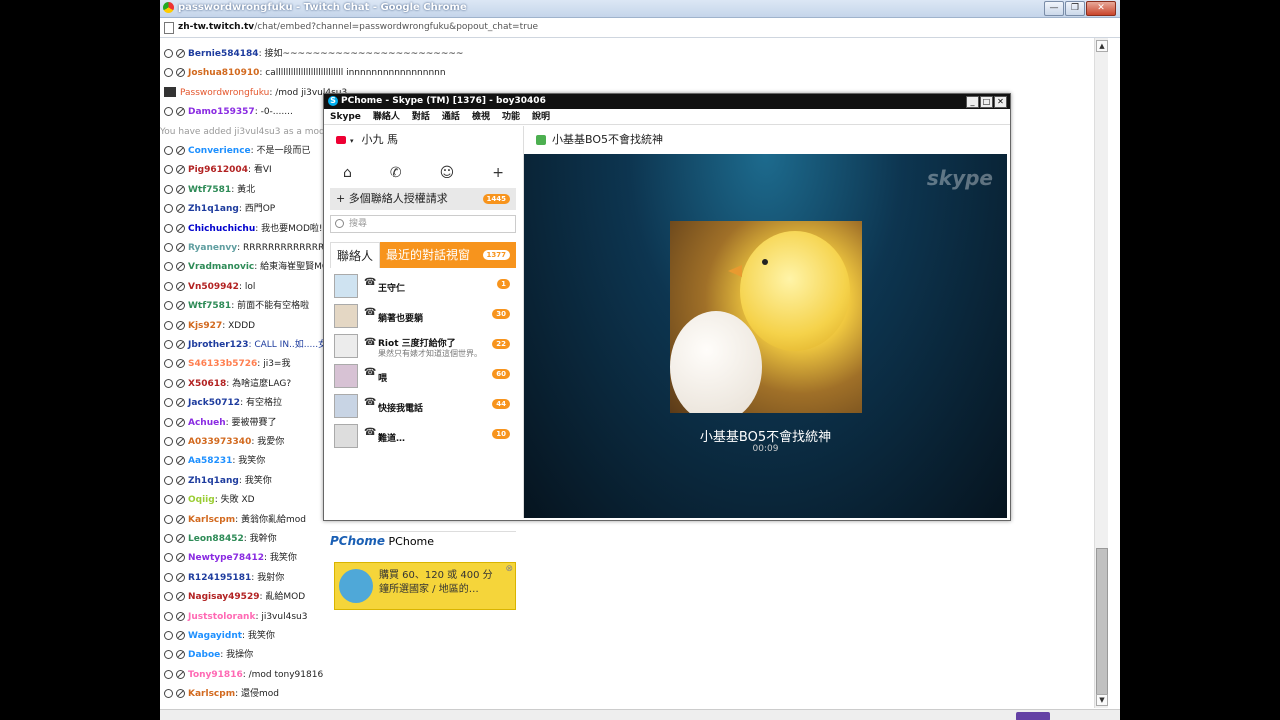  Describe the element at coordinates (221, 229) in the screenshot. I see `chat-username: Chichuchichu` at that location.